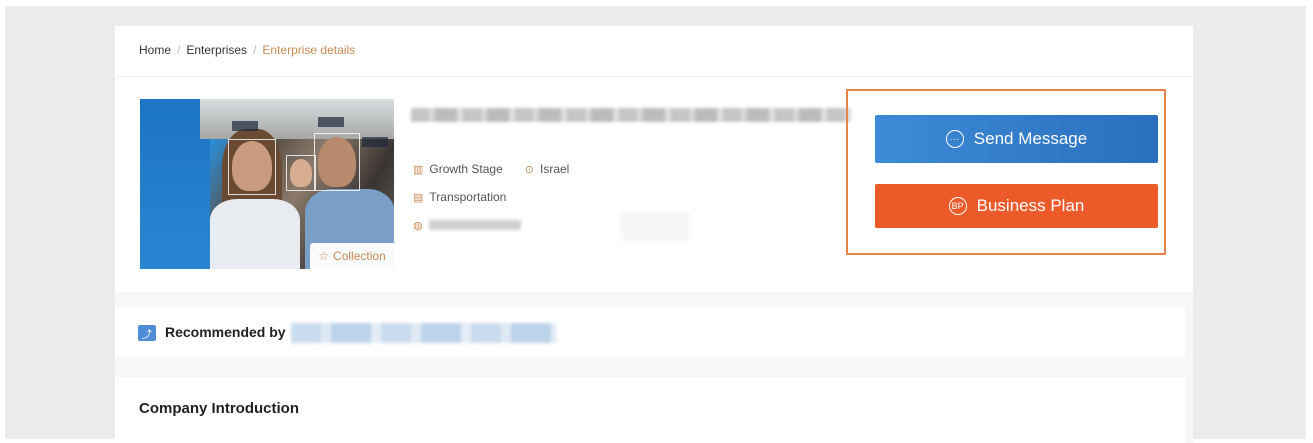 This screenshot has height=443, width=1313. What do you see at coordinates (954, 139) in the screenshot?
I see `chat-bubble-icon: ···` at bounding box center [954, 139].